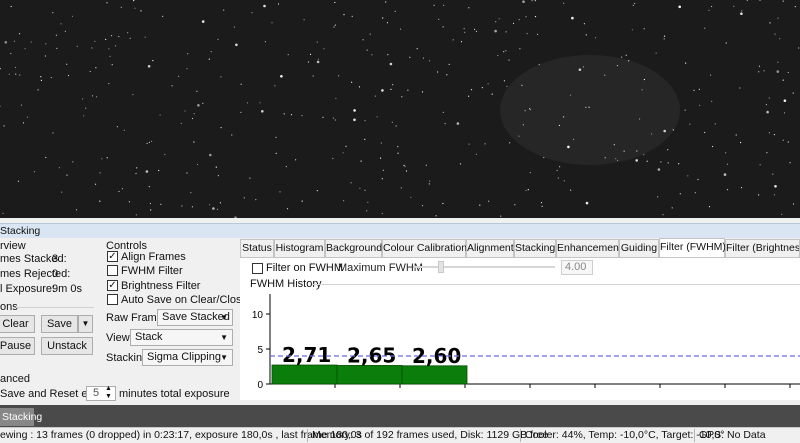 Image resolution: width=800 pixels, height=443 pixels. Describe the element at coordinates (108, 388) in the screenshot. I see `chevron-up-icon: ▲` at that location.